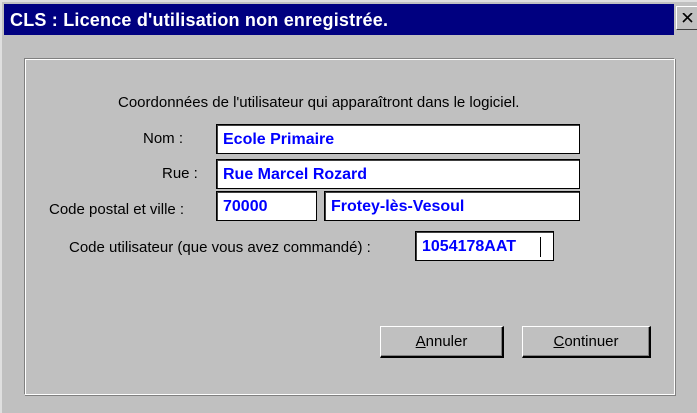  What do you see at coordinates (469, 246) in the screenshot?
I see `code-utilisateur-value: 1054178AAT` at bounding box center [469, 246].